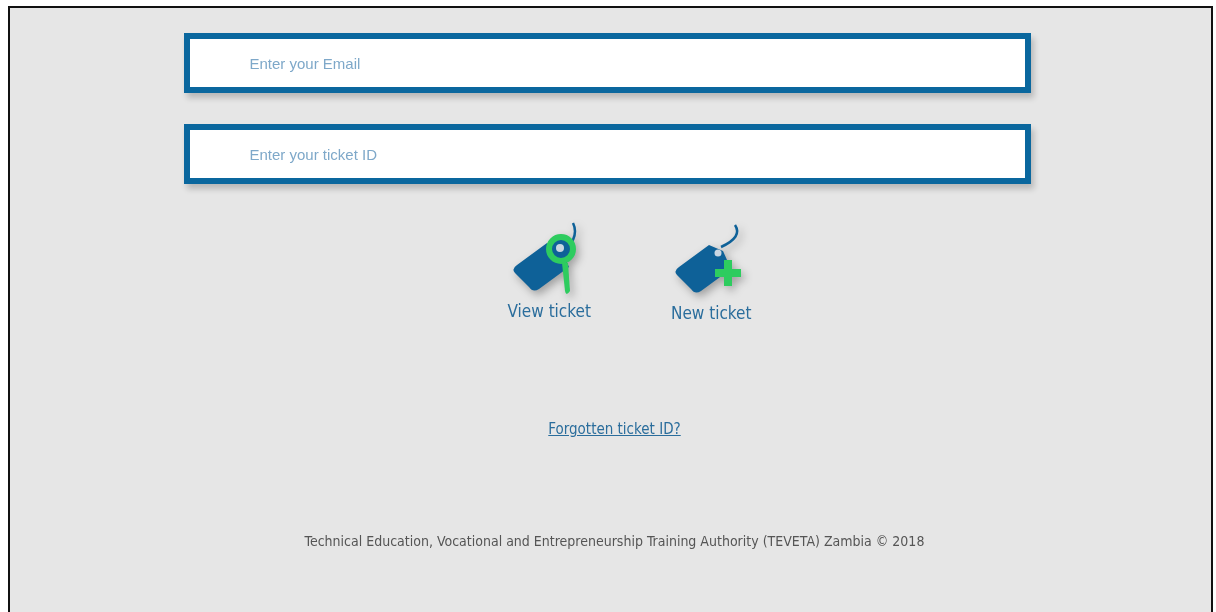 The height and width of the screenshot is (612, 1216). What do you see at coordinates (607, 154) in the screenshot?
I see `input-field: Enter your ticket ID` at bounding box center [607, 154].